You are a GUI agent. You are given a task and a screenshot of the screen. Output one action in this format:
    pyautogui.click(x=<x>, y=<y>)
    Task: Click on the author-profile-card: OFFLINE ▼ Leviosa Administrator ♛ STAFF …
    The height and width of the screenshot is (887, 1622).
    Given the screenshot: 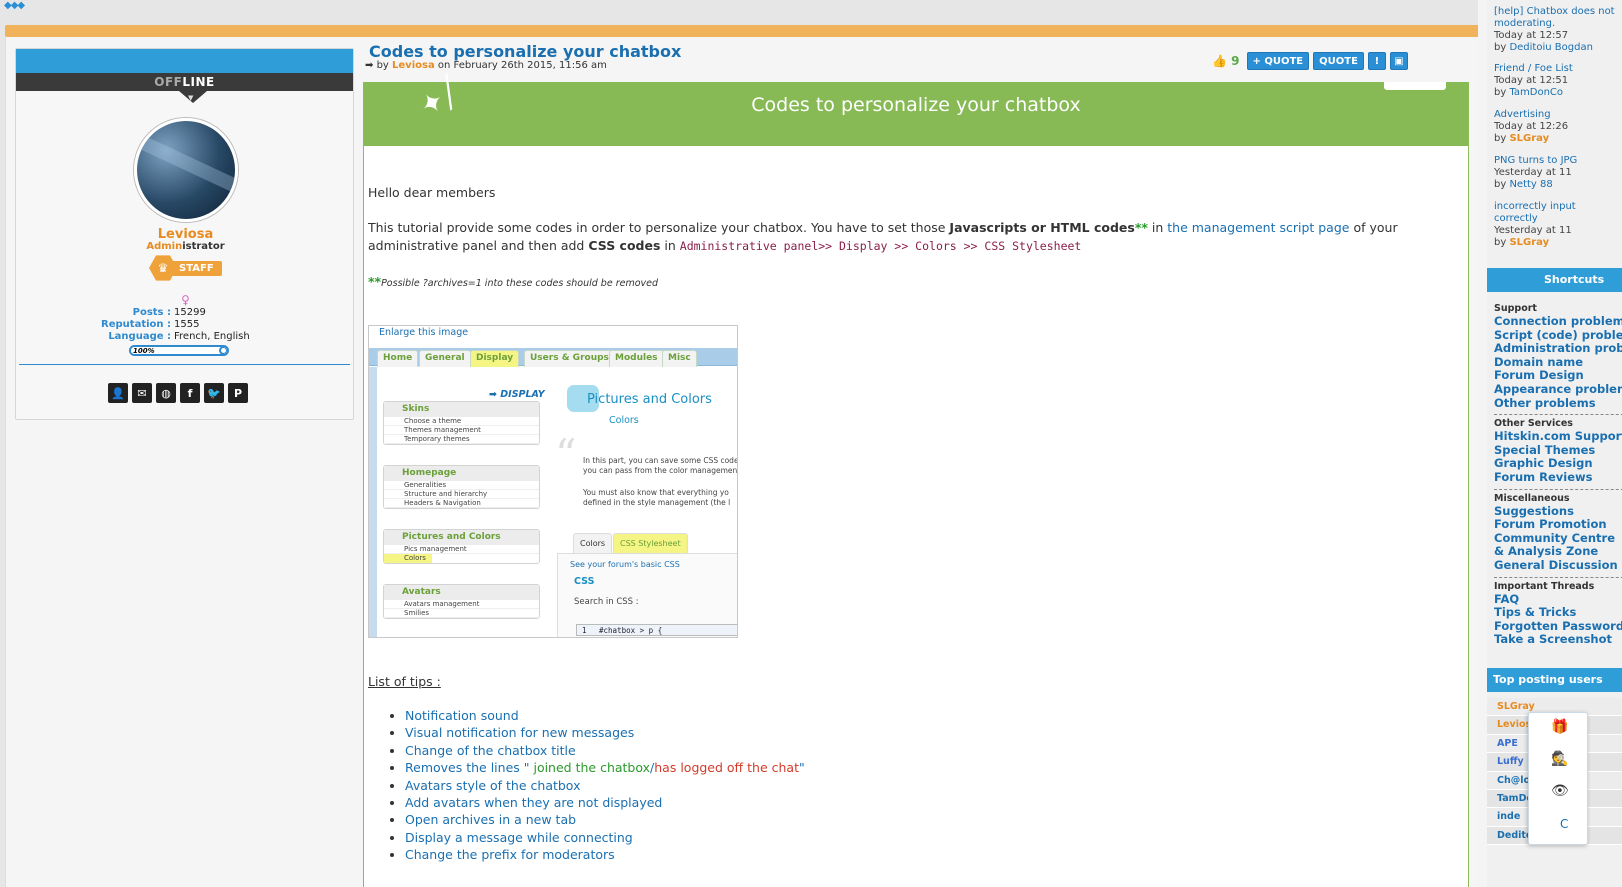 What is the action you would take?
    pyautogui.click(x=184, y=234)
    